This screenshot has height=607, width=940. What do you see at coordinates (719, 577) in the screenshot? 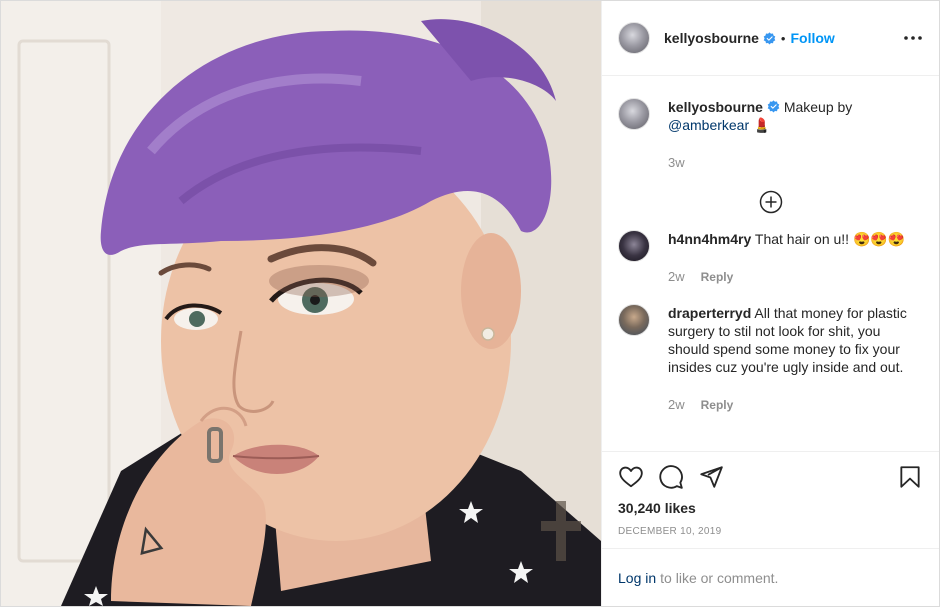
I see `login-prompt-text: to like or comment.` at bounding box center [719, 577].